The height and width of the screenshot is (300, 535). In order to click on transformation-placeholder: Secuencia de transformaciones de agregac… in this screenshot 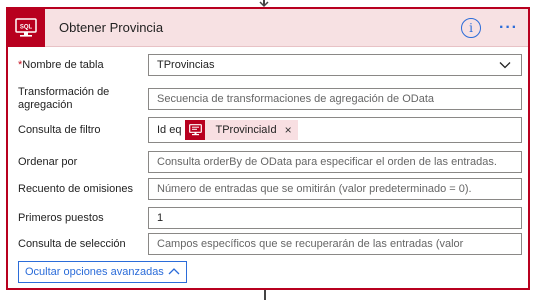, I will do `click(296, 99)`.